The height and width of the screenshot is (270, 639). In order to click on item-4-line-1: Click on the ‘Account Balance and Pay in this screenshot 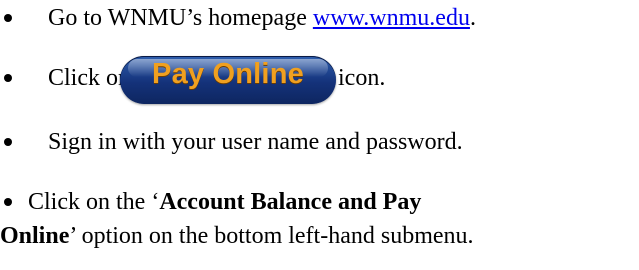, I will do `click(224, 202)`.